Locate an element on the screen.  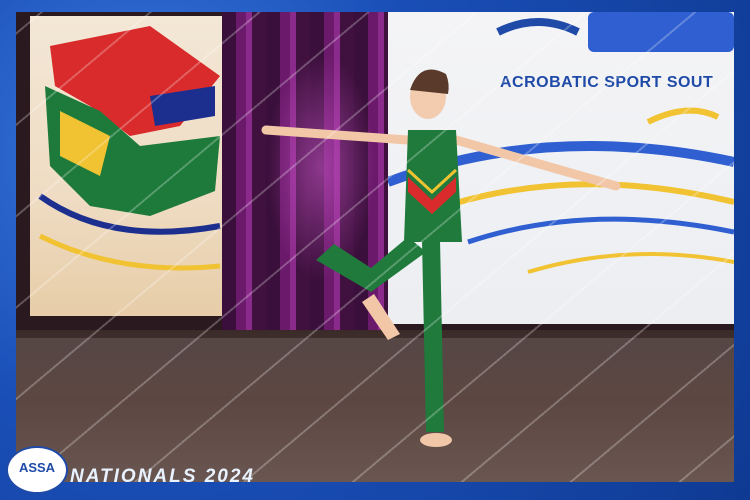
assa-logo-text: ASSA is located at coordinates (37, 467).